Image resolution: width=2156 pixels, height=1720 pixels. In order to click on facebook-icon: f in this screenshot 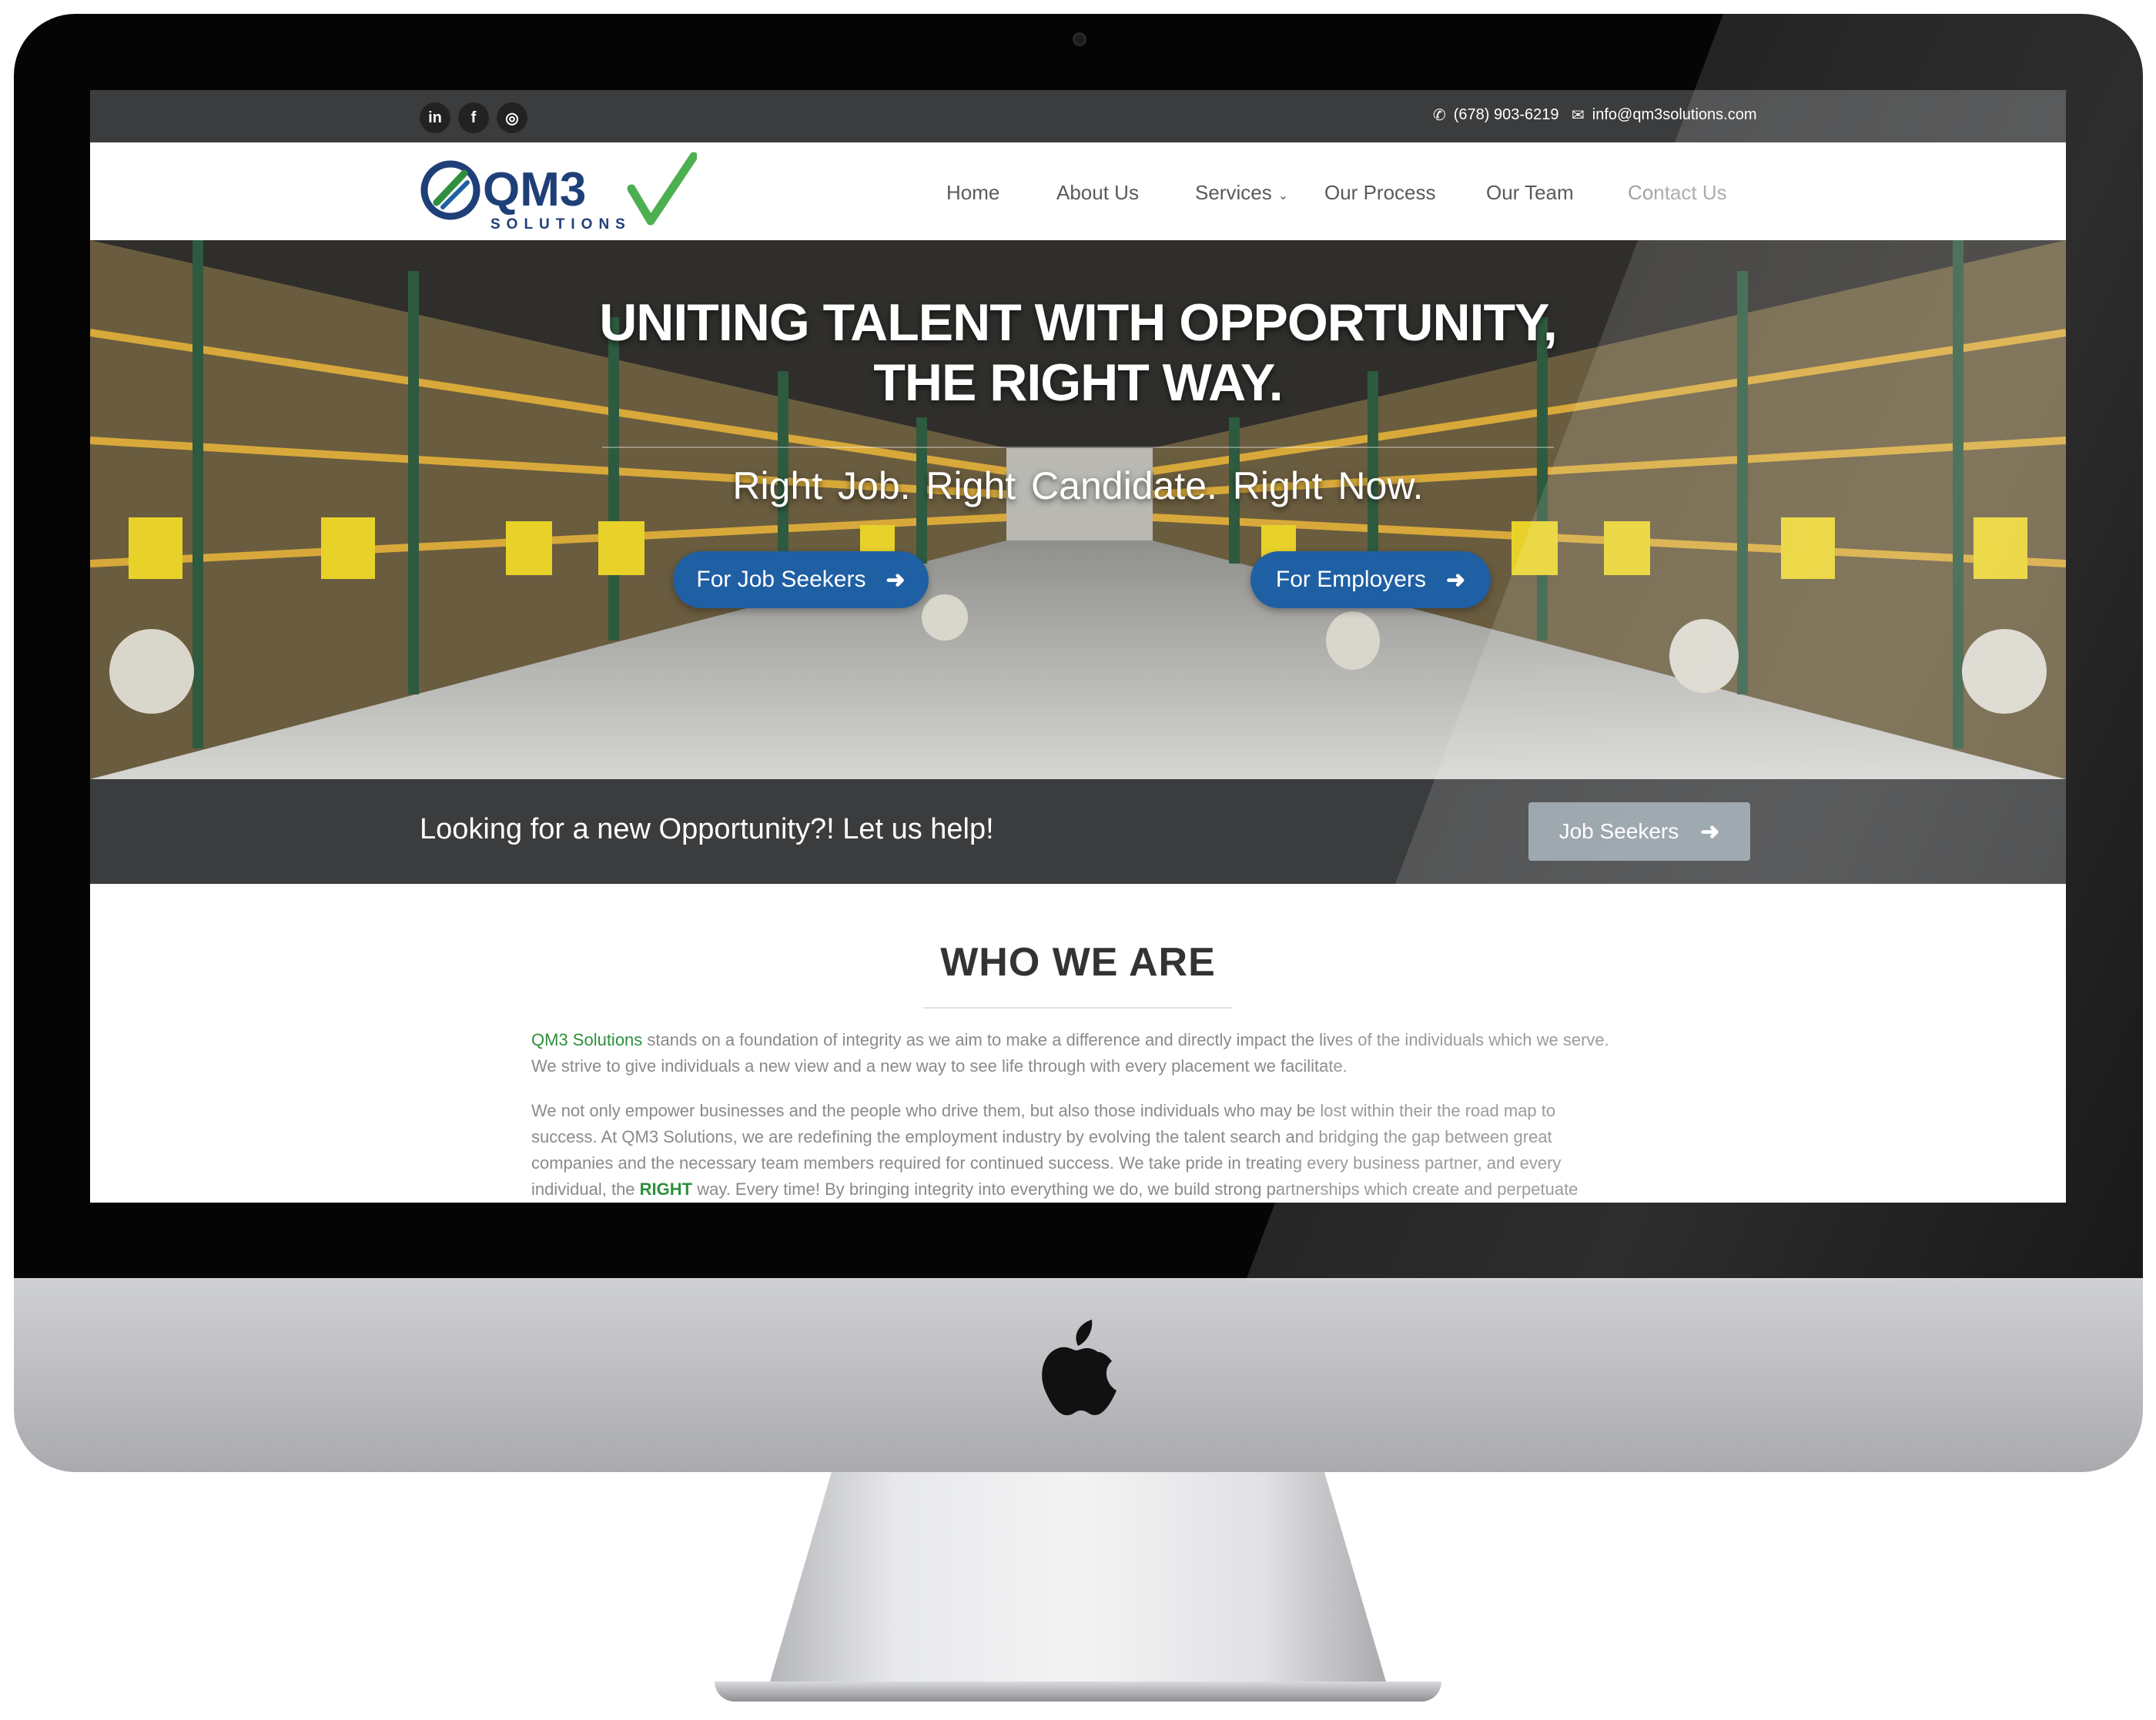, I will do `click(473, 117)`.